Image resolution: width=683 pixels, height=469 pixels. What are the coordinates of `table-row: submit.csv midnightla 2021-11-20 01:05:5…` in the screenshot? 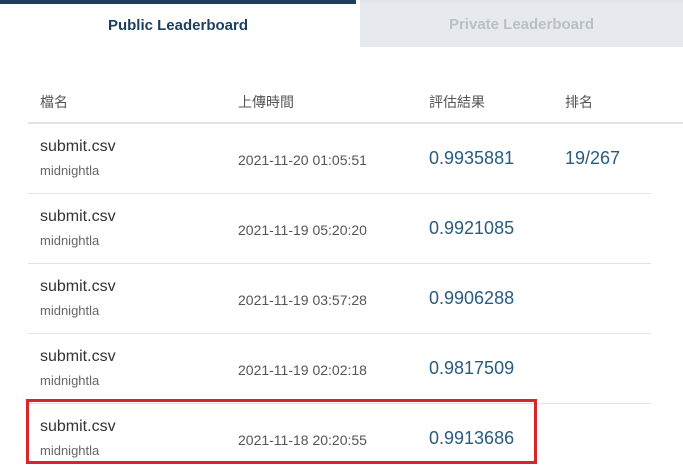 It's located at (339, 159).